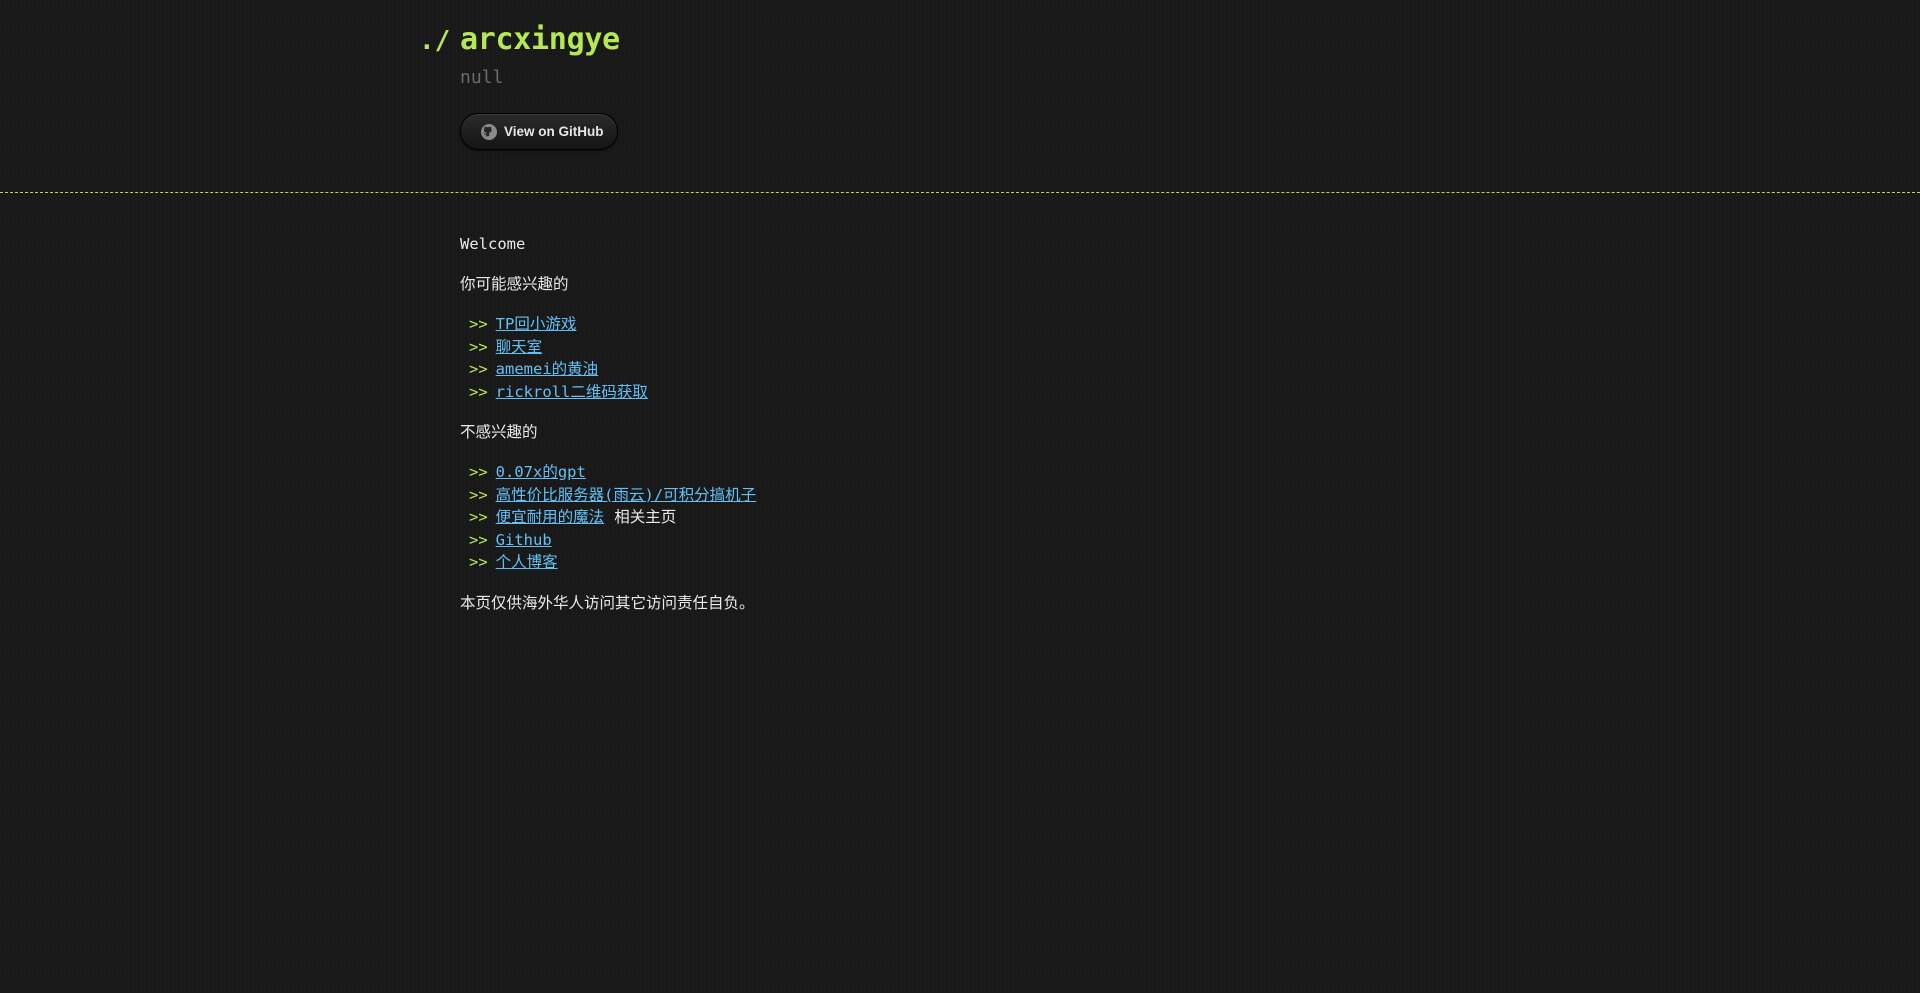 The height and width of the screenshot is (993, 1920). I want to click on link-proxy: 便宜耐用的魔法, so click(550, 517).